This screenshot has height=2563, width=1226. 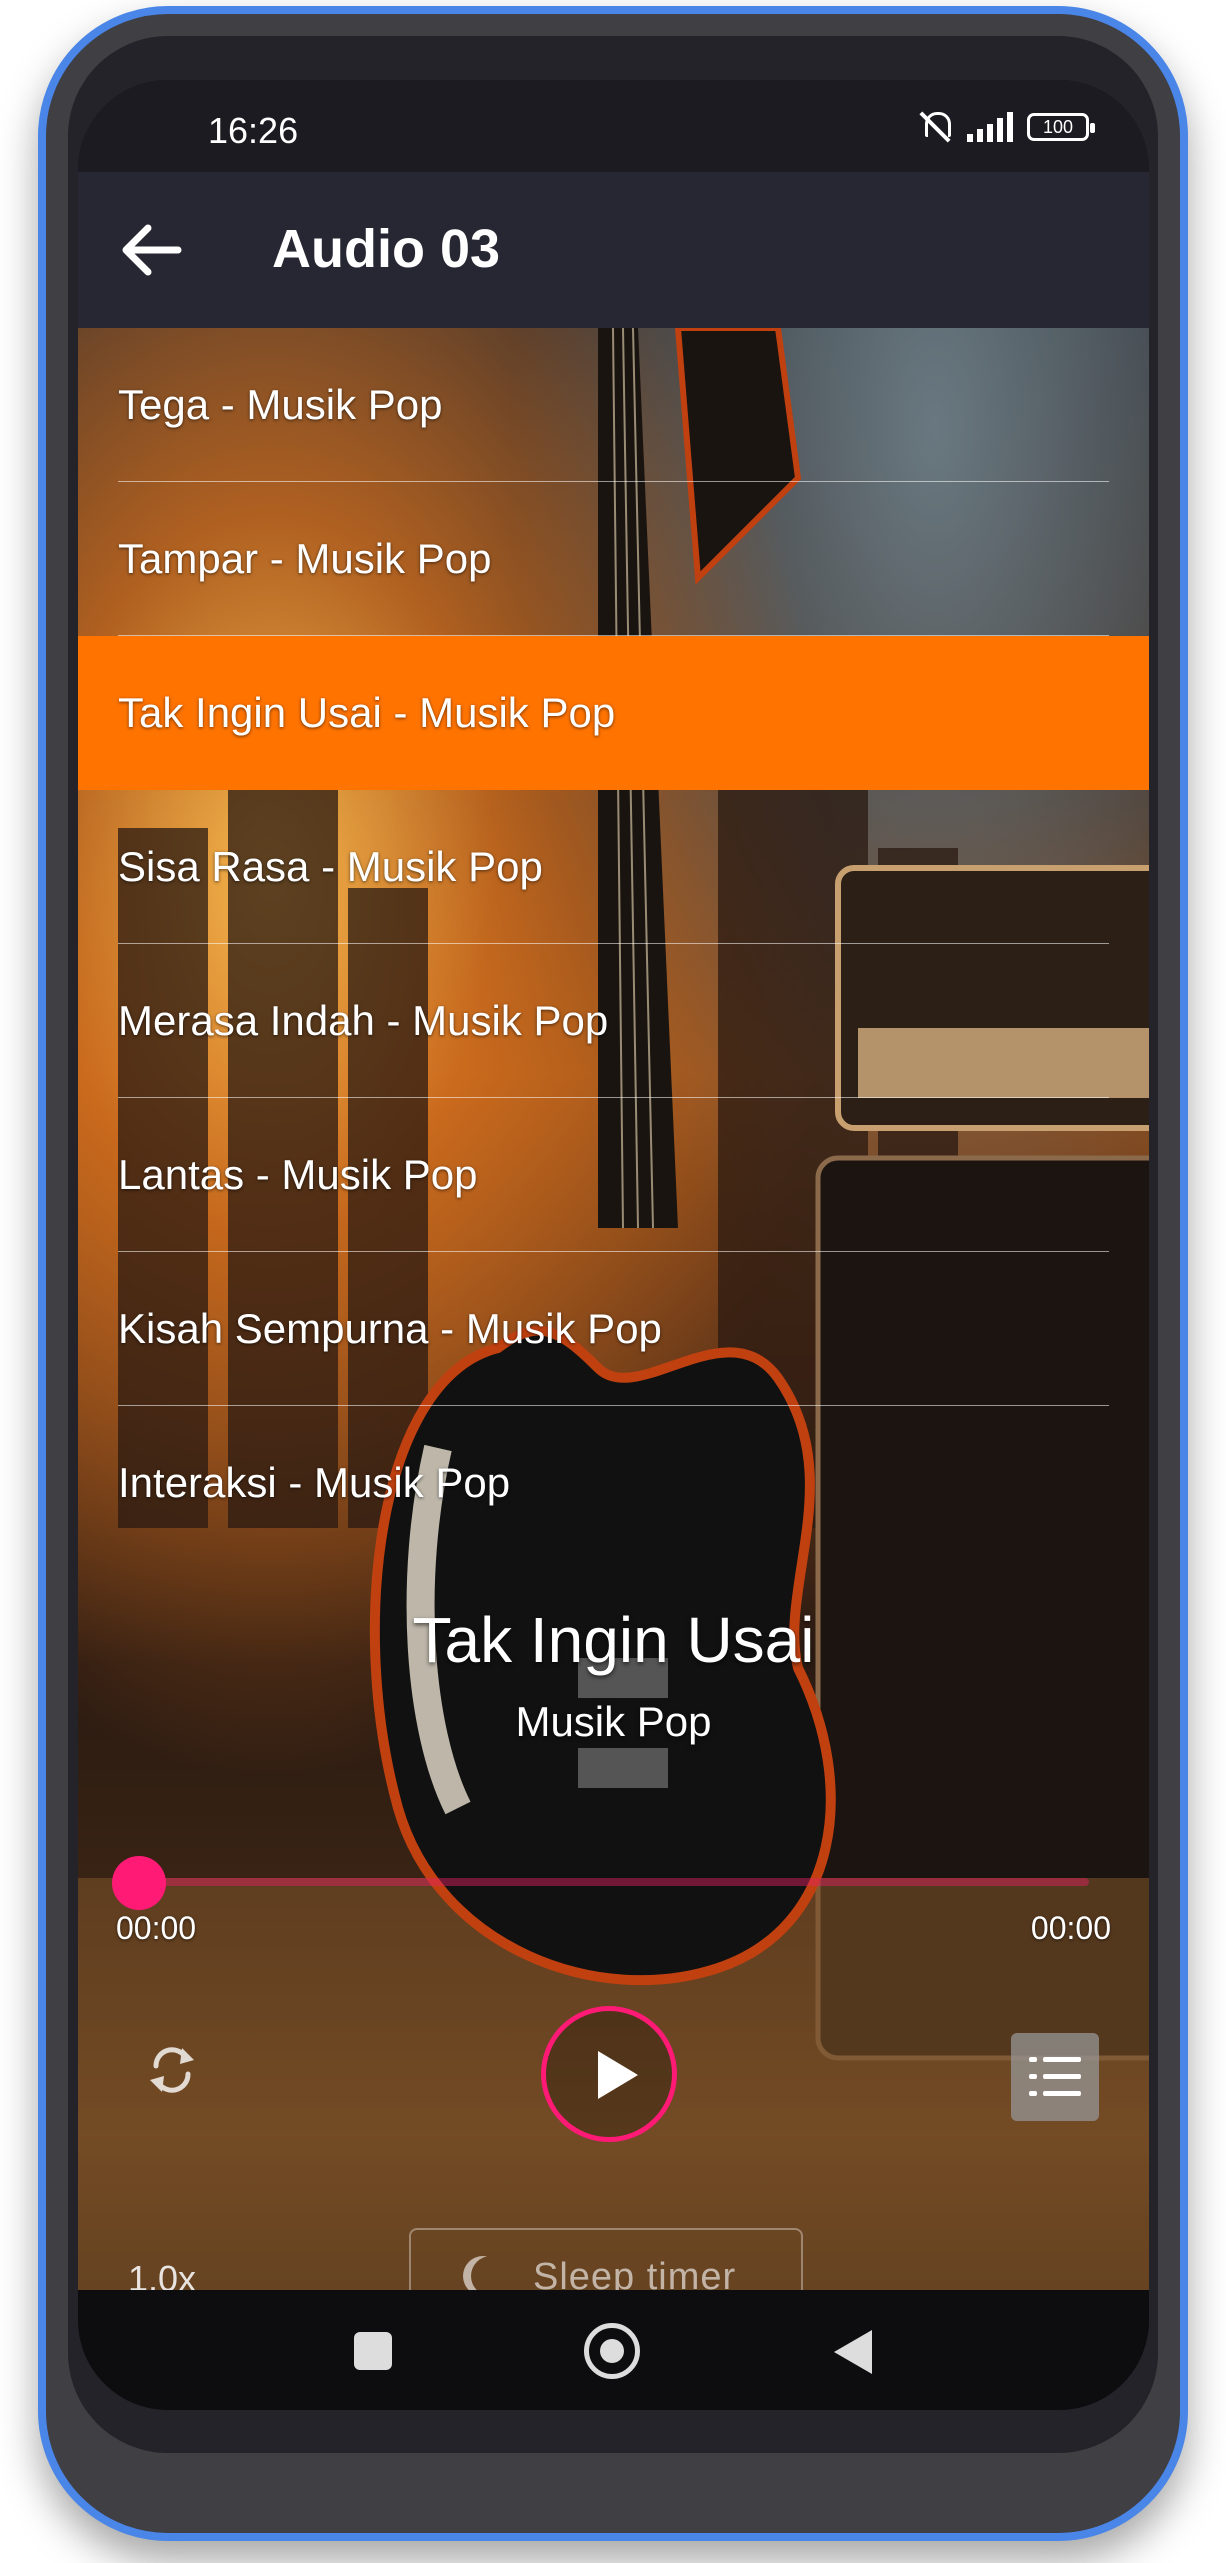 What do you see at coordinates (390, 1328) in the screenshot?
I see `track-label: Kisah Sempurna - Musik Pop` at bounding box center [390, 1328].